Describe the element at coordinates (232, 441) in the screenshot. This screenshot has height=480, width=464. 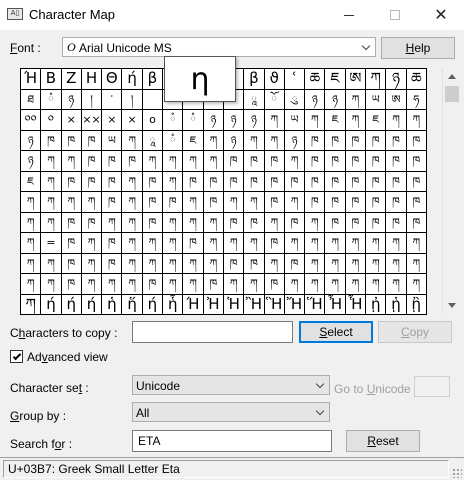
I see `search-input: ETA` at that location.